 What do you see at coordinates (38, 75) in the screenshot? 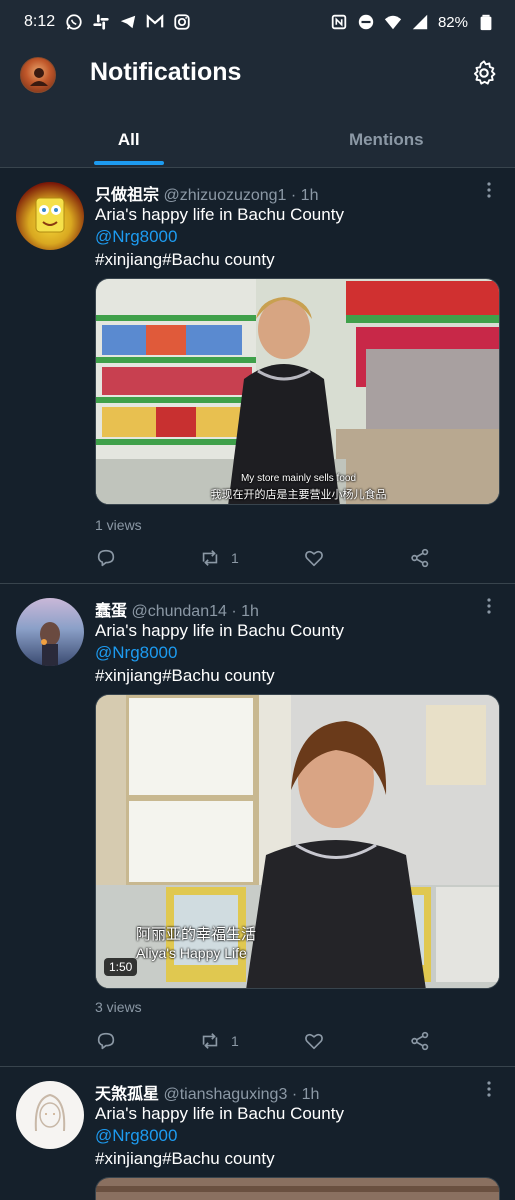
I see `profile-avatar` at bounding box center [38, 75].